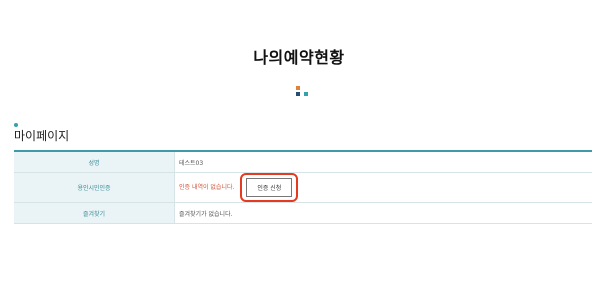 Image resolution: width=598 pixels, height=284 pixels. Describe the element at coordinates (306, 94) in the screenshot. I see `teal-dot` at that location.